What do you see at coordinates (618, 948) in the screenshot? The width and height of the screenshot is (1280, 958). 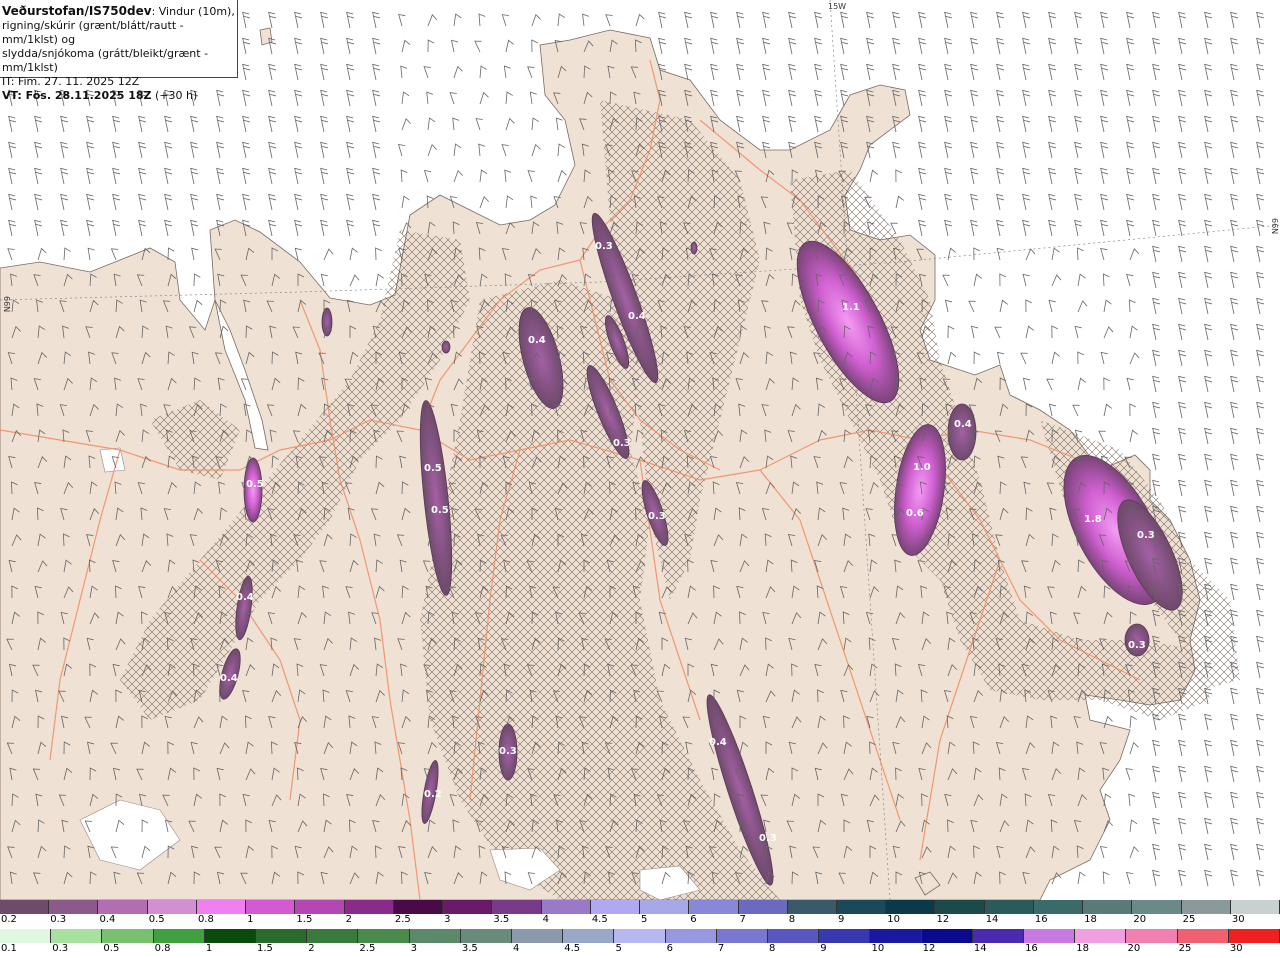 I see `scale-tick-label: 5` at bounding box center [618, 948].